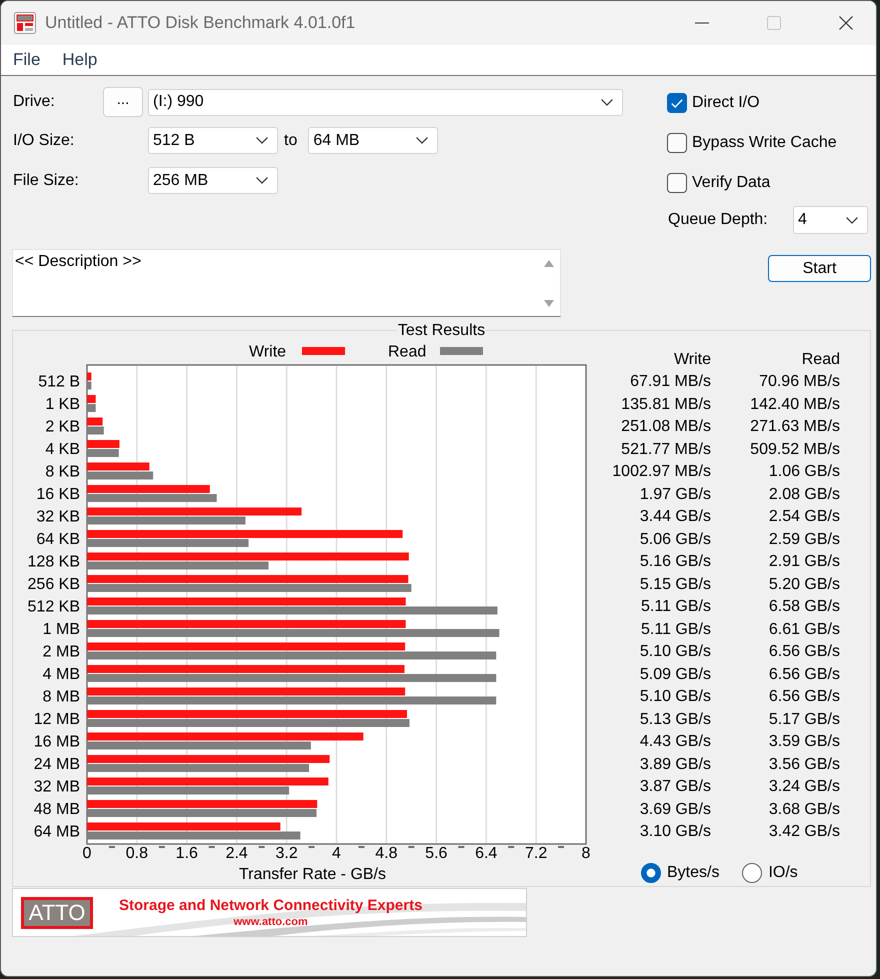  I want to click on queue-depth-dropdown: 4, so click(830, 220).